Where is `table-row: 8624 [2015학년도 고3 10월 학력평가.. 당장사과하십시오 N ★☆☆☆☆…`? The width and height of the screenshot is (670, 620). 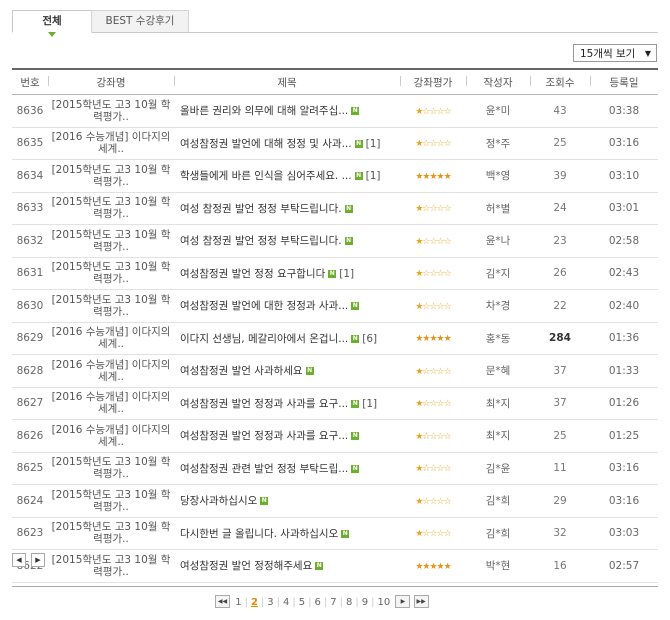 table-row: 8624 [2015학년도 고3 10월 학력평가.. 당장사과하십시오 N ★☆☆☆☆… is located at coordinates (335, 501).